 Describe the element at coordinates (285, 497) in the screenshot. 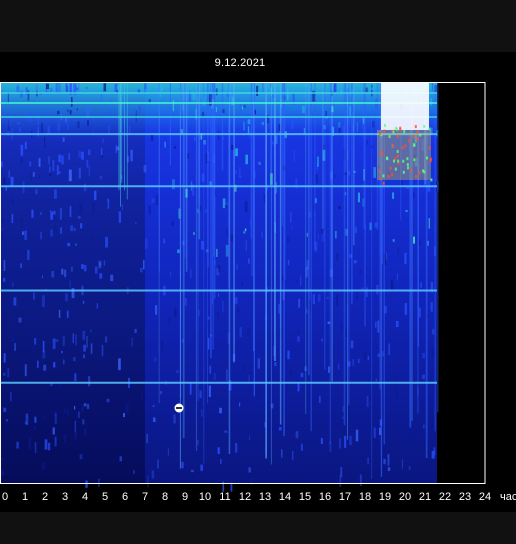

I see `x-tick-label: 14` at that location.